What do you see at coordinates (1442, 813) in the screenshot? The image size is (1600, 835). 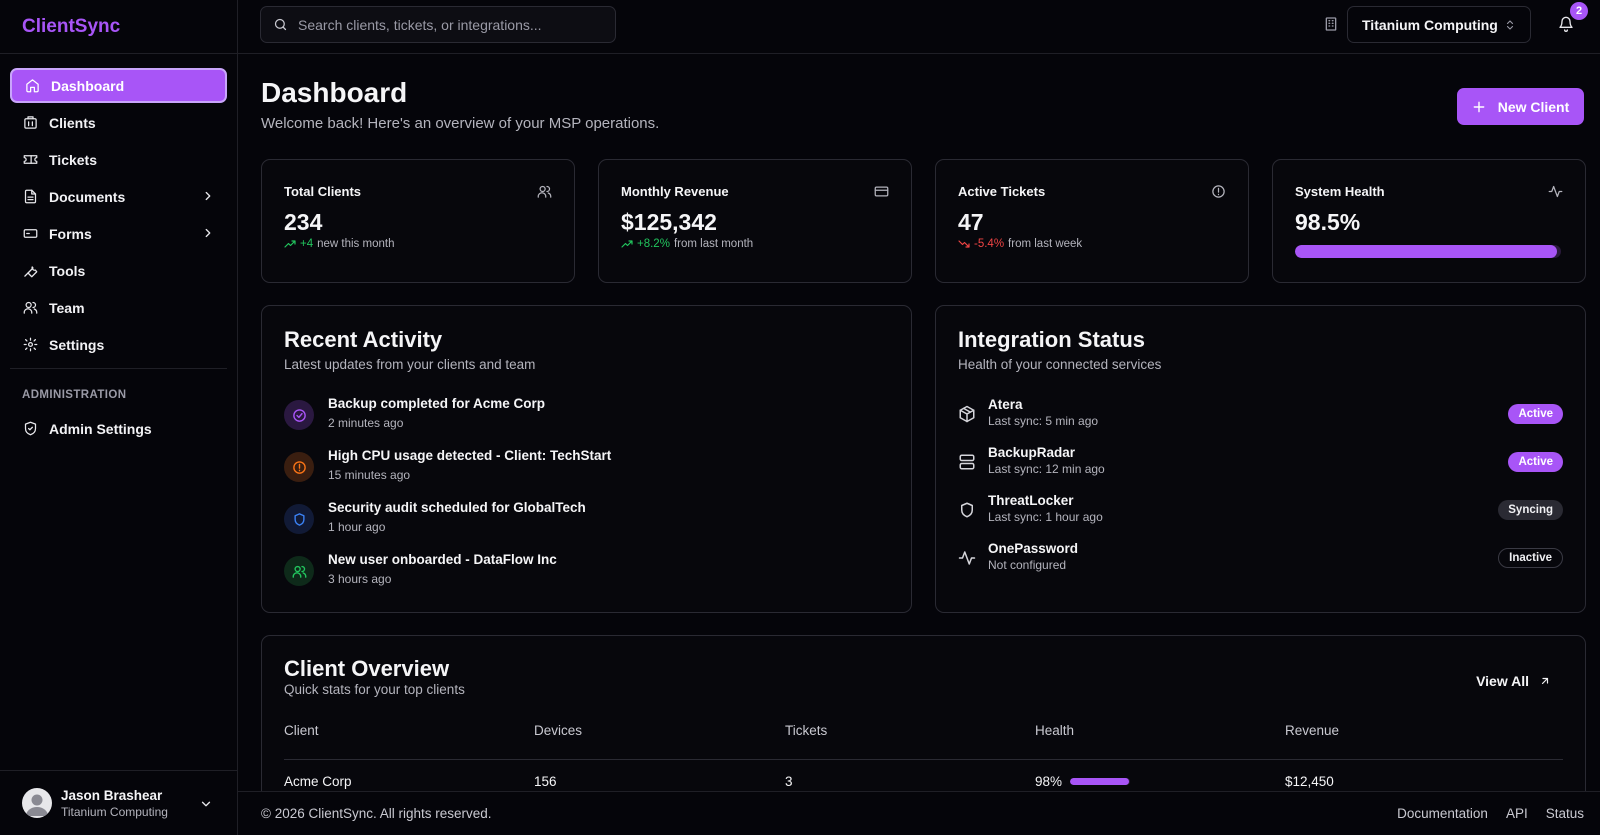 I see `footer-link-documentation: Documentation` at bounding box center [1442, 813].